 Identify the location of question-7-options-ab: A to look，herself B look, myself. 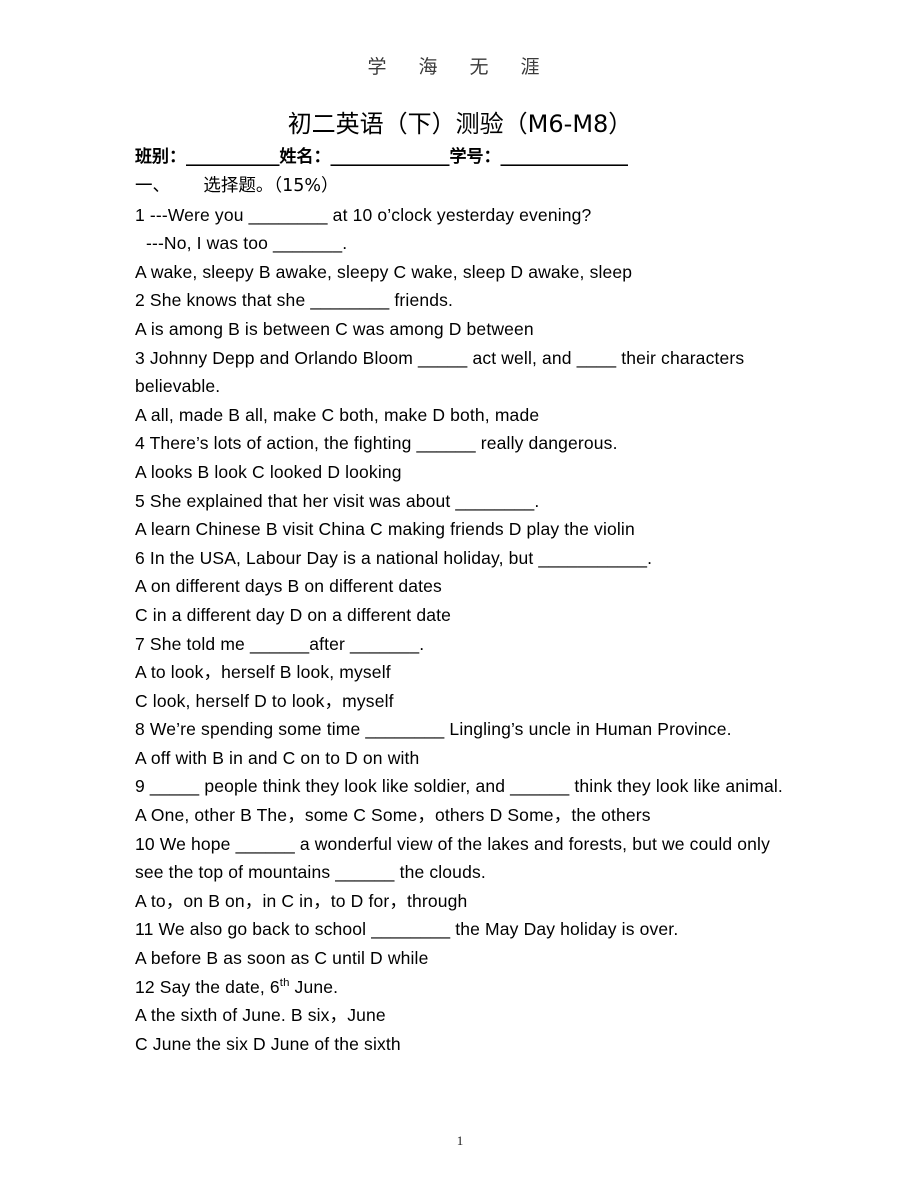
(263, 672).